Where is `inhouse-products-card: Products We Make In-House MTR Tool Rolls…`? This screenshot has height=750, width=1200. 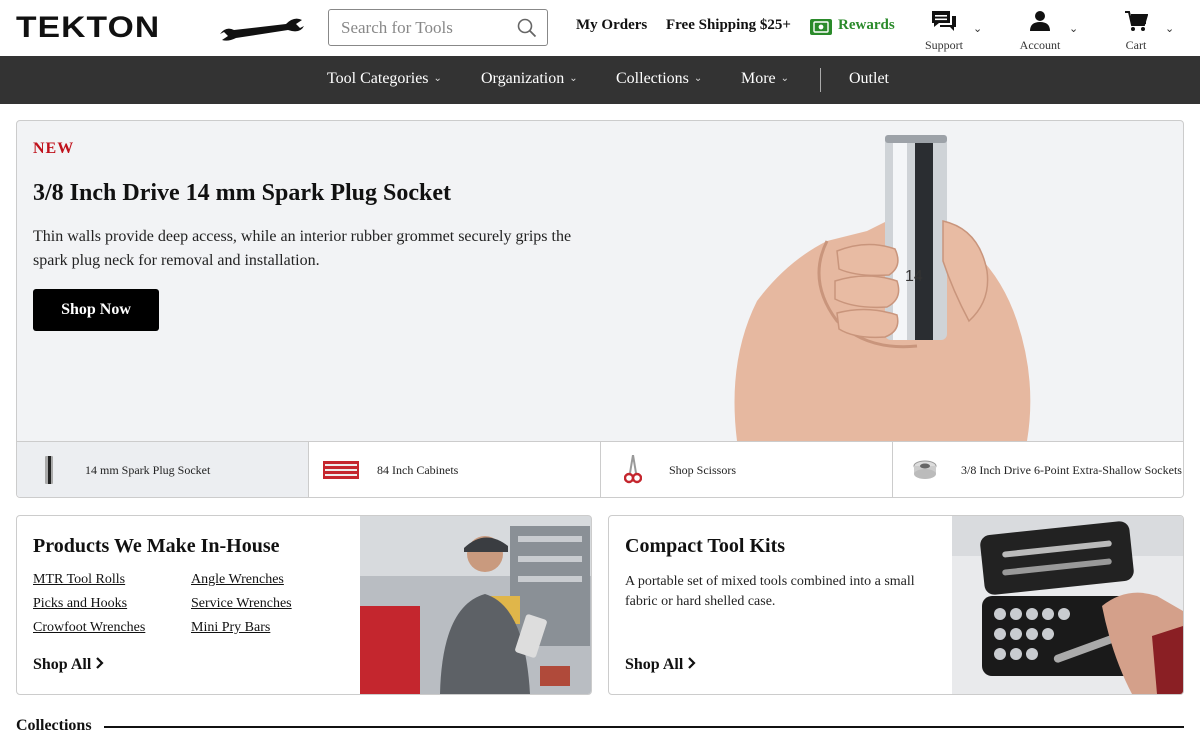
inhouse-products-card: Products We Make In-House MTR Tool Rolls… is located at coordinates (304, 605).